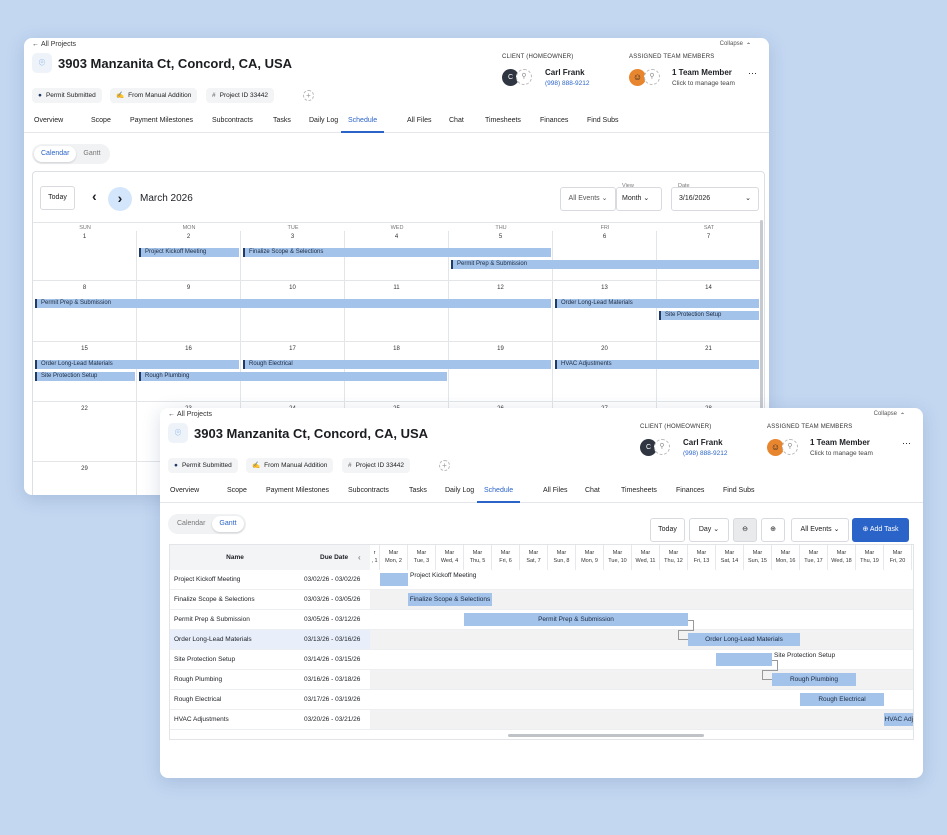 The image size is (947, 835). What do you see at coordinates (745, 530) in the screenshot?
I see `zoom-out-button: ⊖` at bounding box center [745, 530].